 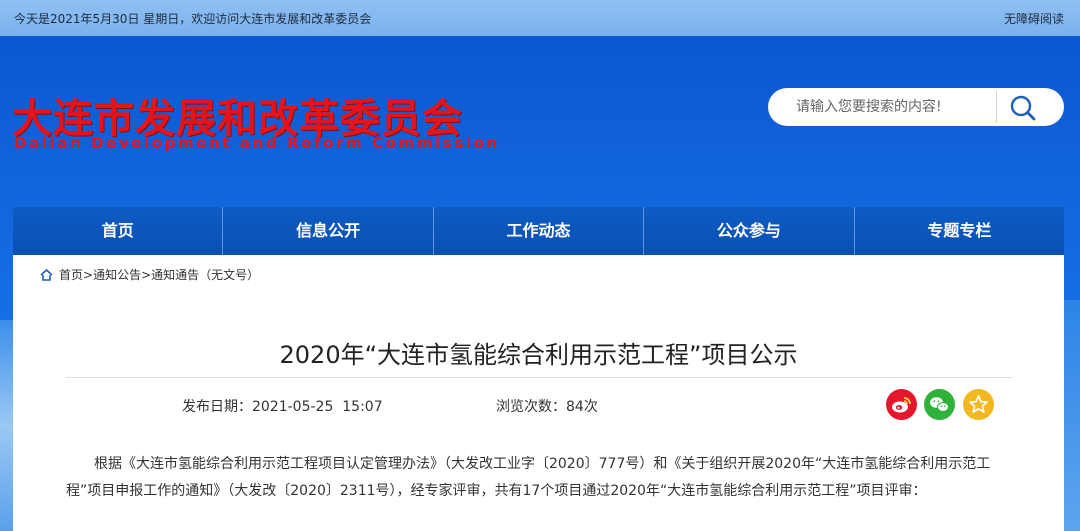 What do you see at coordinates (539, 377) in the screenshot?
I see `title-divider` at bounding box center [539, 377].